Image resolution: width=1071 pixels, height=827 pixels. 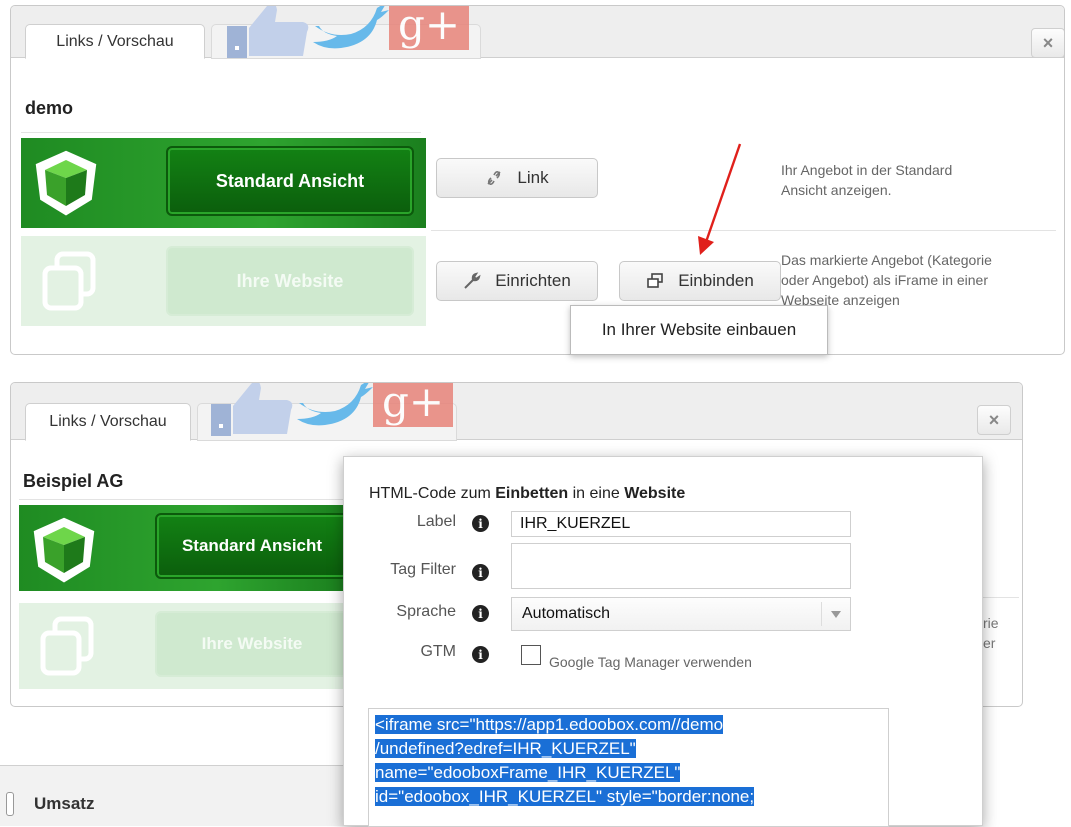 What do you see at coordinates (64, 803) in the screenshot?
I see `footer-label: Umsatz` at bounding box center [64, 803].